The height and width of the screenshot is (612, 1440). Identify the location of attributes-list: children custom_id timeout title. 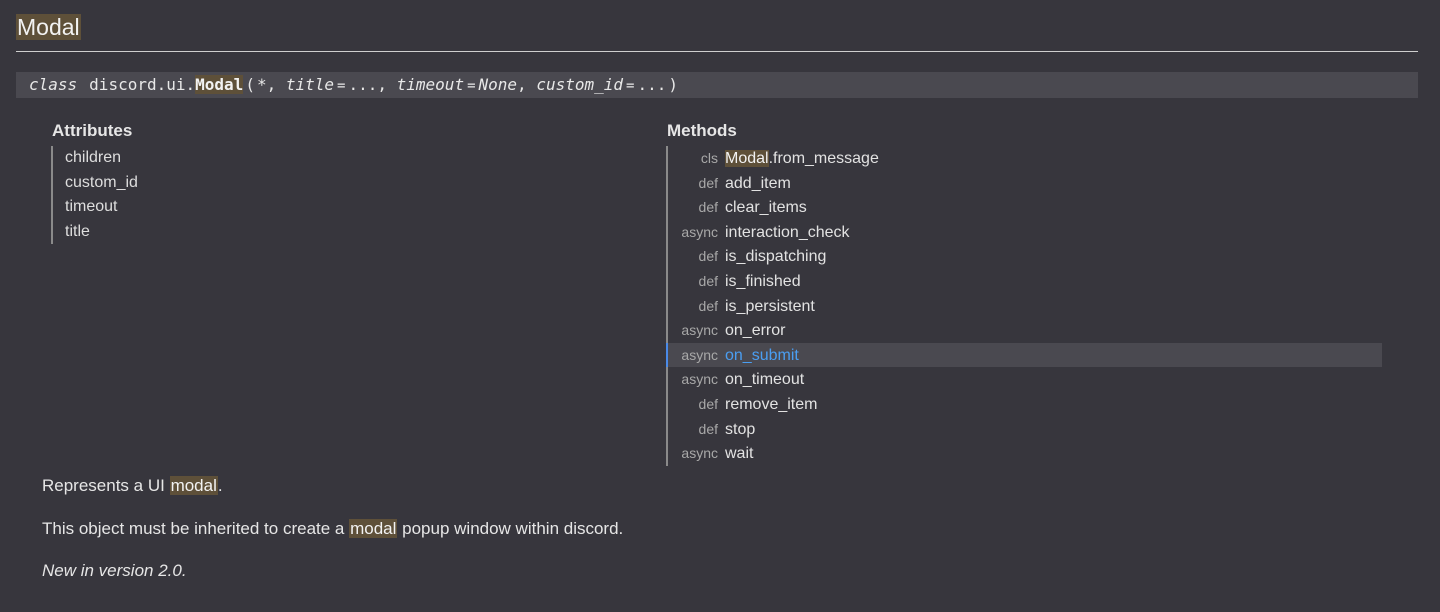
(94, 195).